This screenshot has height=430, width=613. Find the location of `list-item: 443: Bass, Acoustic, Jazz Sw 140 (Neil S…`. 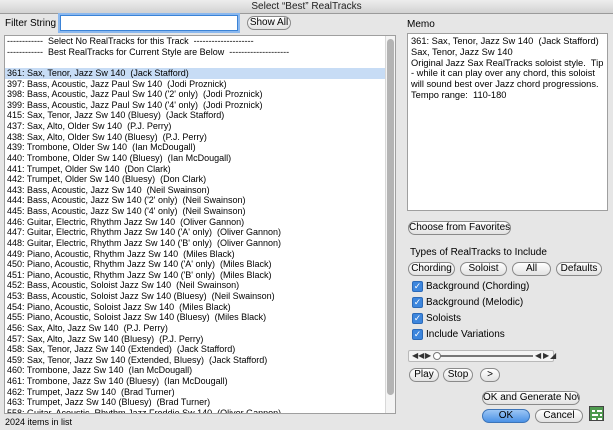

list-item: 443: Bass, Acoustic, Jazz Sw 140 (Neil S… is located at coordinates (195, 190).